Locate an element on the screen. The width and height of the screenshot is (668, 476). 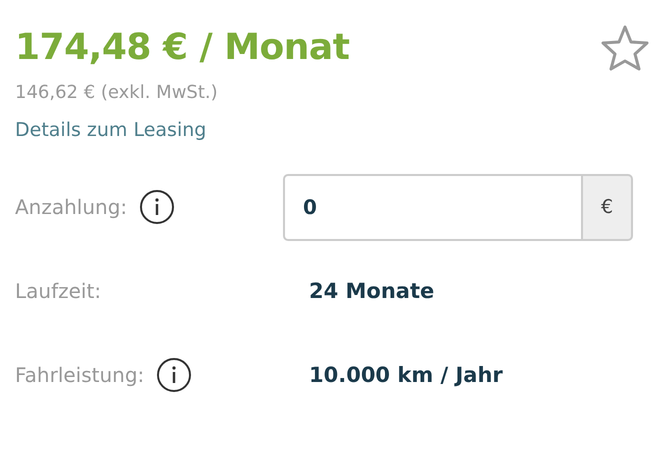
leasing-details-link: Details zum Leasing is located at coordinates (110, 130).